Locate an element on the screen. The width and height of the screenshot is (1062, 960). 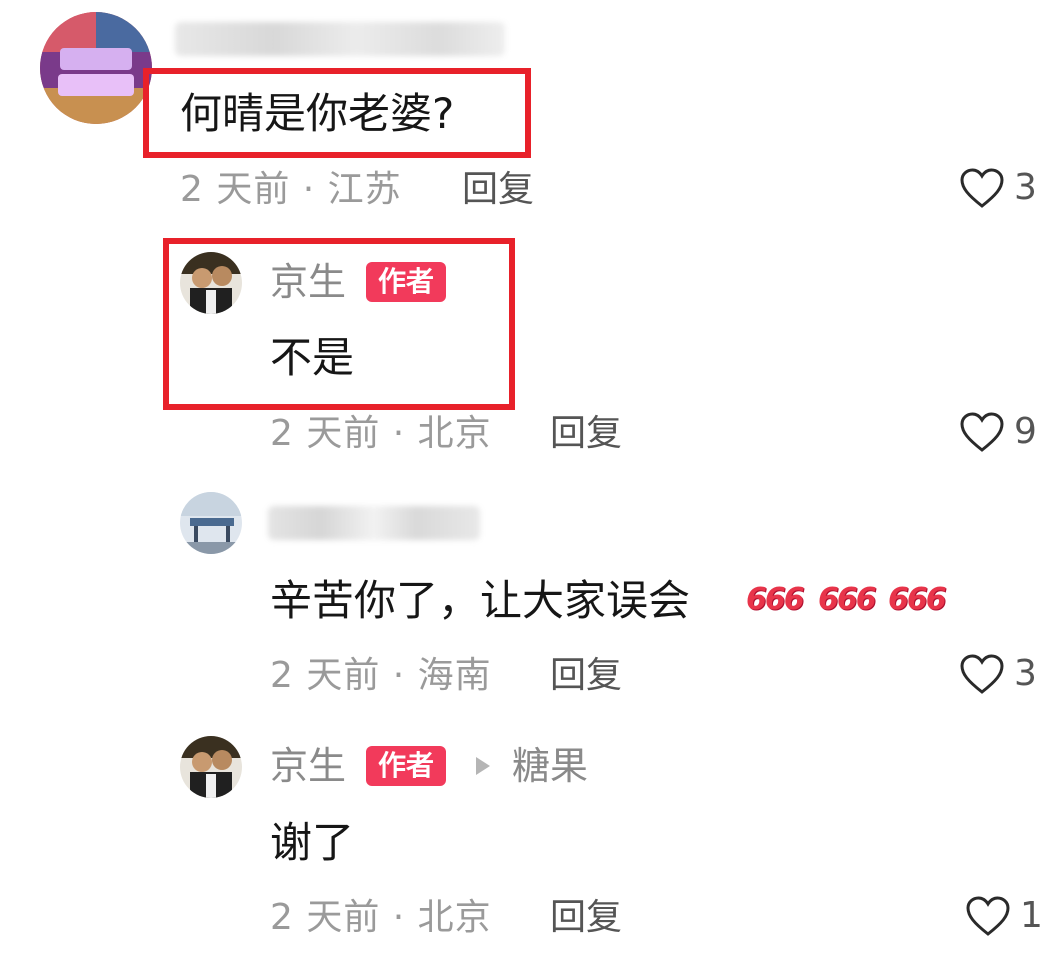
comment-meta: 2 天前 · 江苏 is located at coordinates (291, 189).